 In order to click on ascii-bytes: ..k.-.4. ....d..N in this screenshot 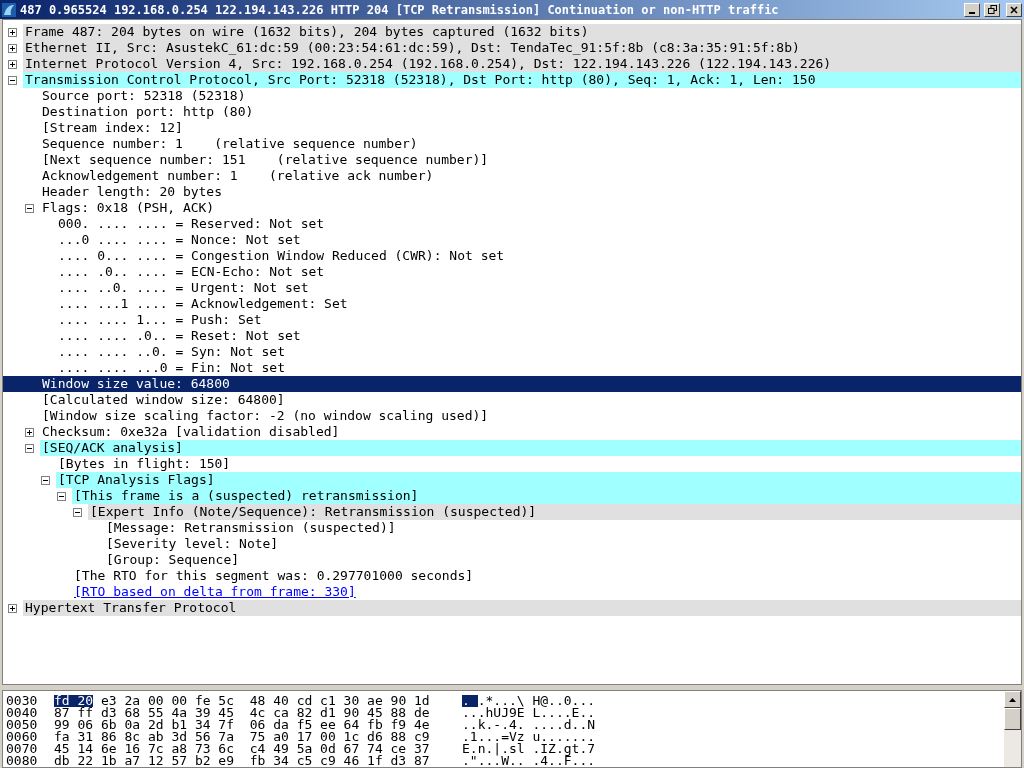, I will do `click(529, 725)`.